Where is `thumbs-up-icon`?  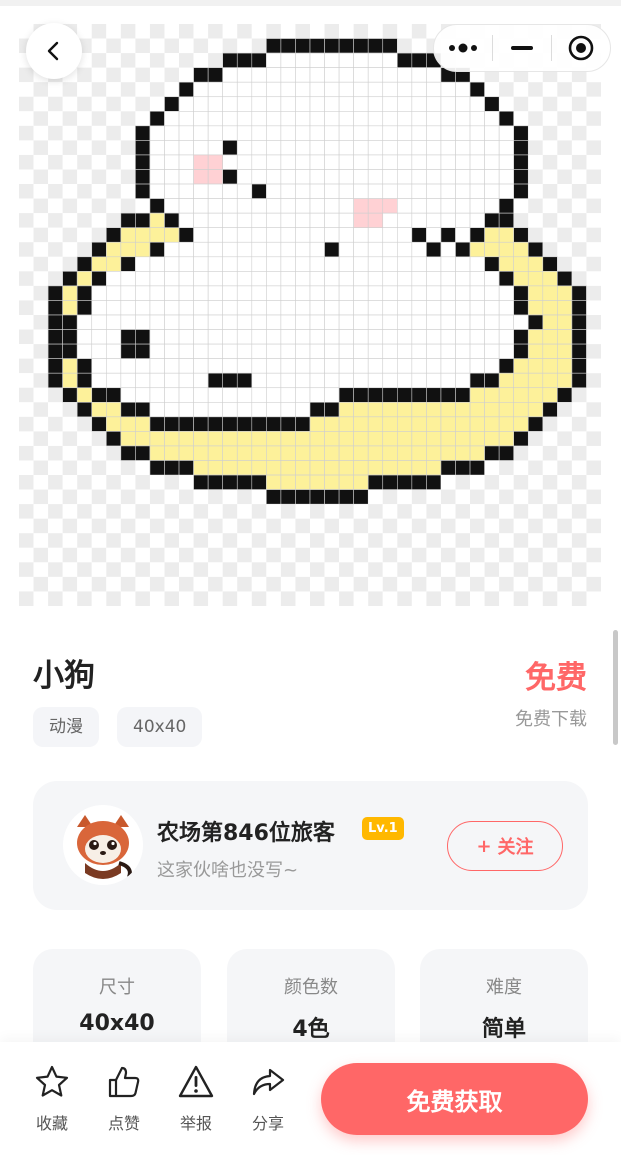 thumbs-up-icon is located at coordinates (124, 1082).